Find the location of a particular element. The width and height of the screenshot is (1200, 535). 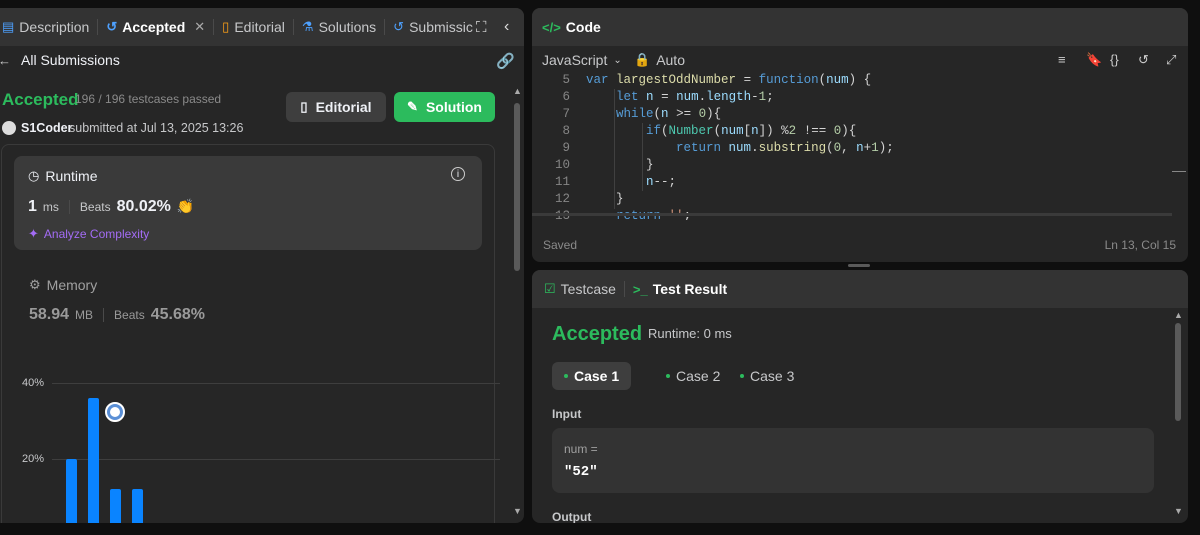

case-3-tab: Case 3 is located at coordinates (767, 376).